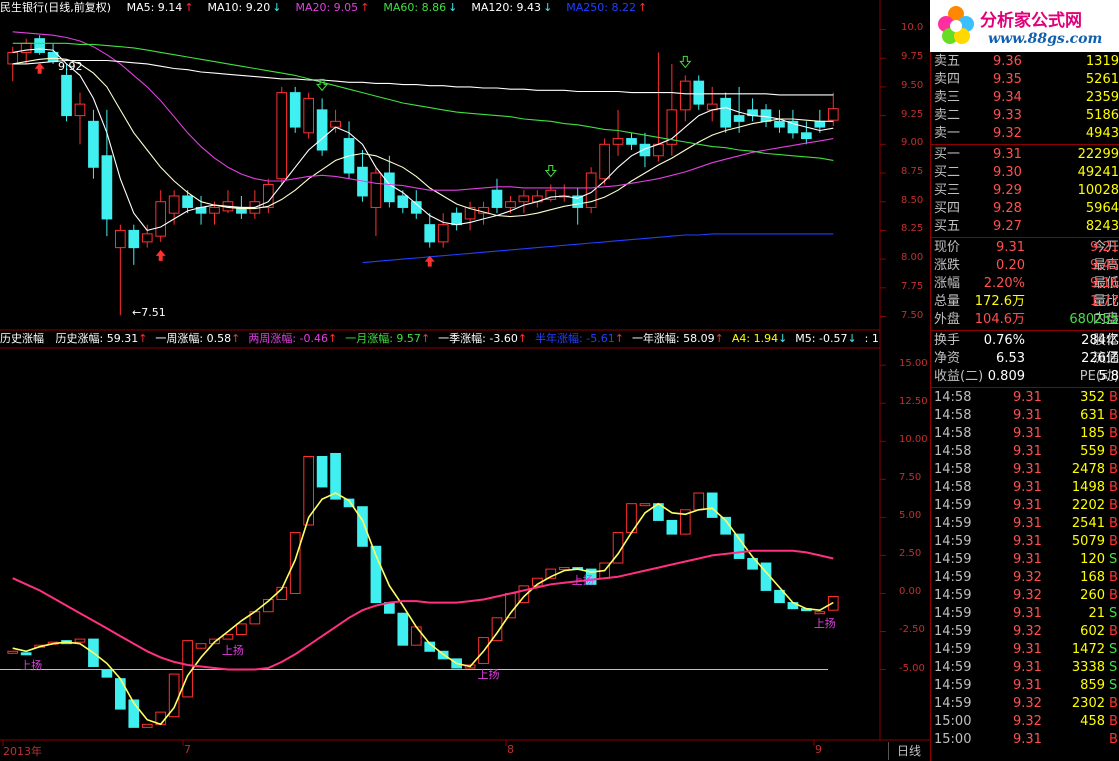 Image resolution: width=1119 pixels, height=761 pixels. I want to click on tick-row: 14:59 9.32 260 B, so click(1025, 596).